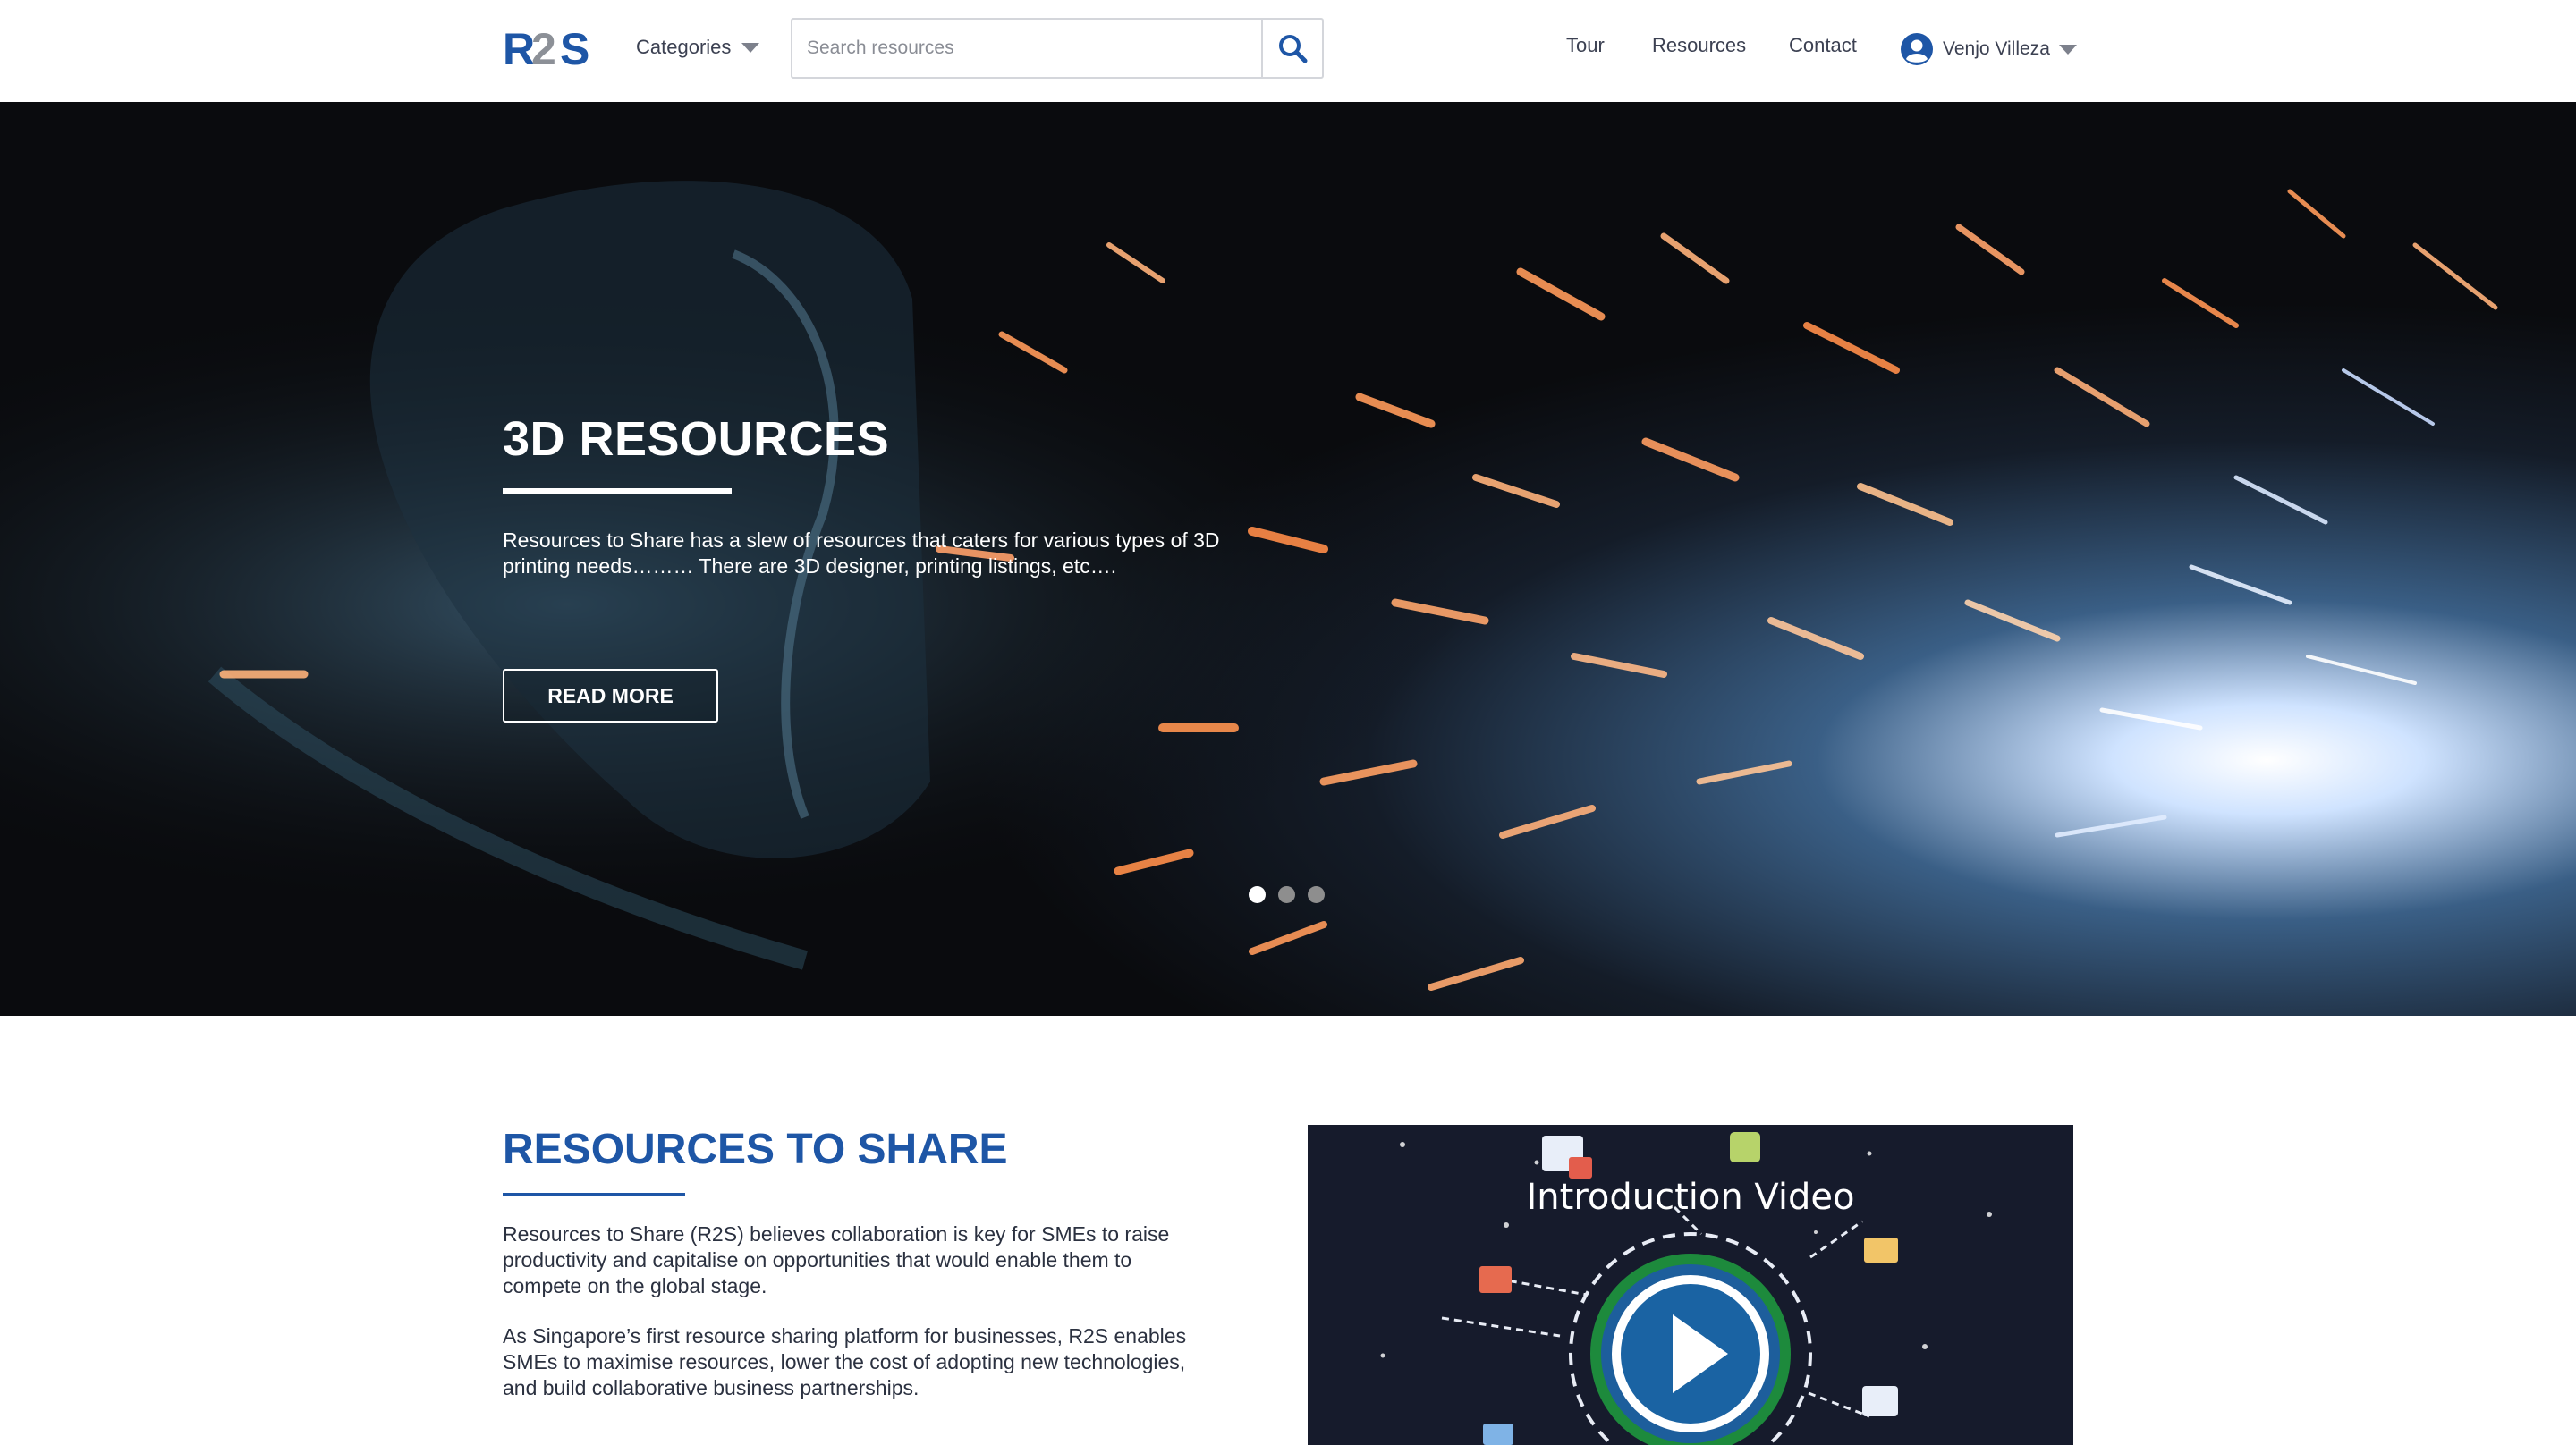 The width and height of the screenshot is (2576, 1445). I want to click on hero-title-underline, so click(617, 491).